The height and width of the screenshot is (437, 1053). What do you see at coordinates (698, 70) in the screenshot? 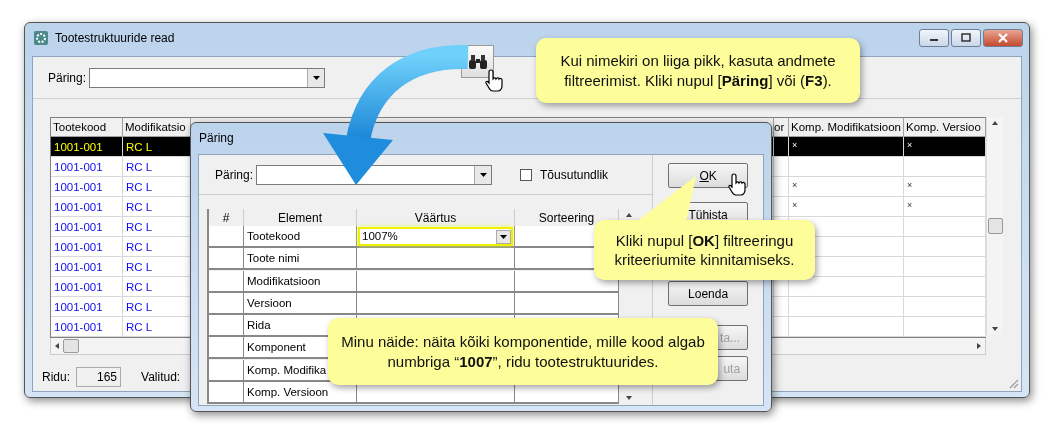
I see `callout-text: Kui nimekiri on liiga pikk, kasuta andmete filtreerimist. Kliki nupul [Päring] või (F3).` at bounding box center [698, 70].